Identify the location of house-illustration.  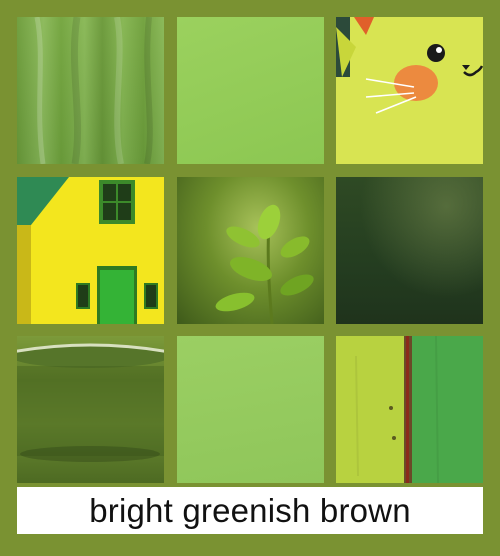
(90, 250).